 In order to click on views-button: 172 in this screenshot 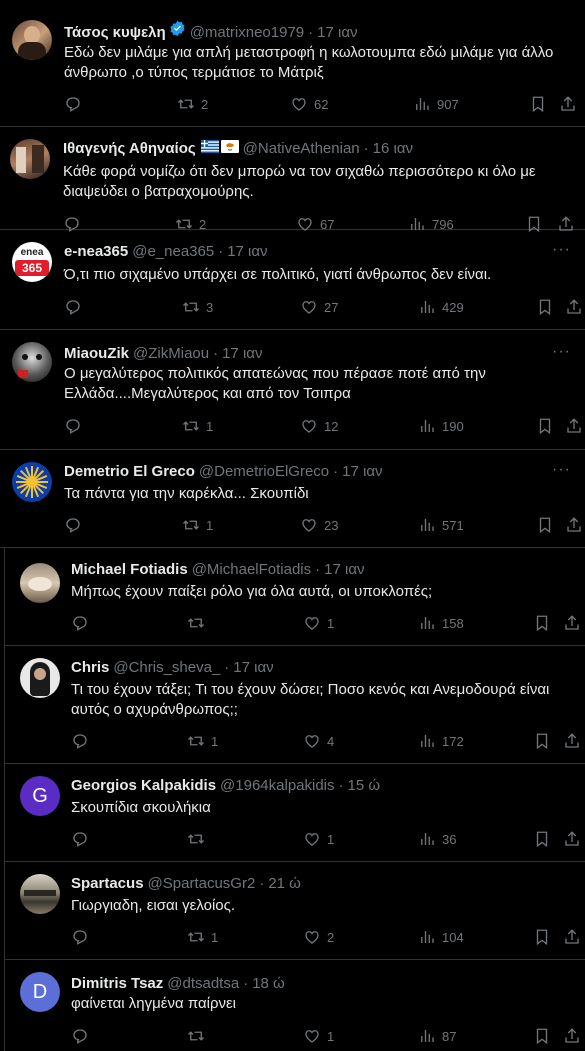, I will do `click(441, 741)`.